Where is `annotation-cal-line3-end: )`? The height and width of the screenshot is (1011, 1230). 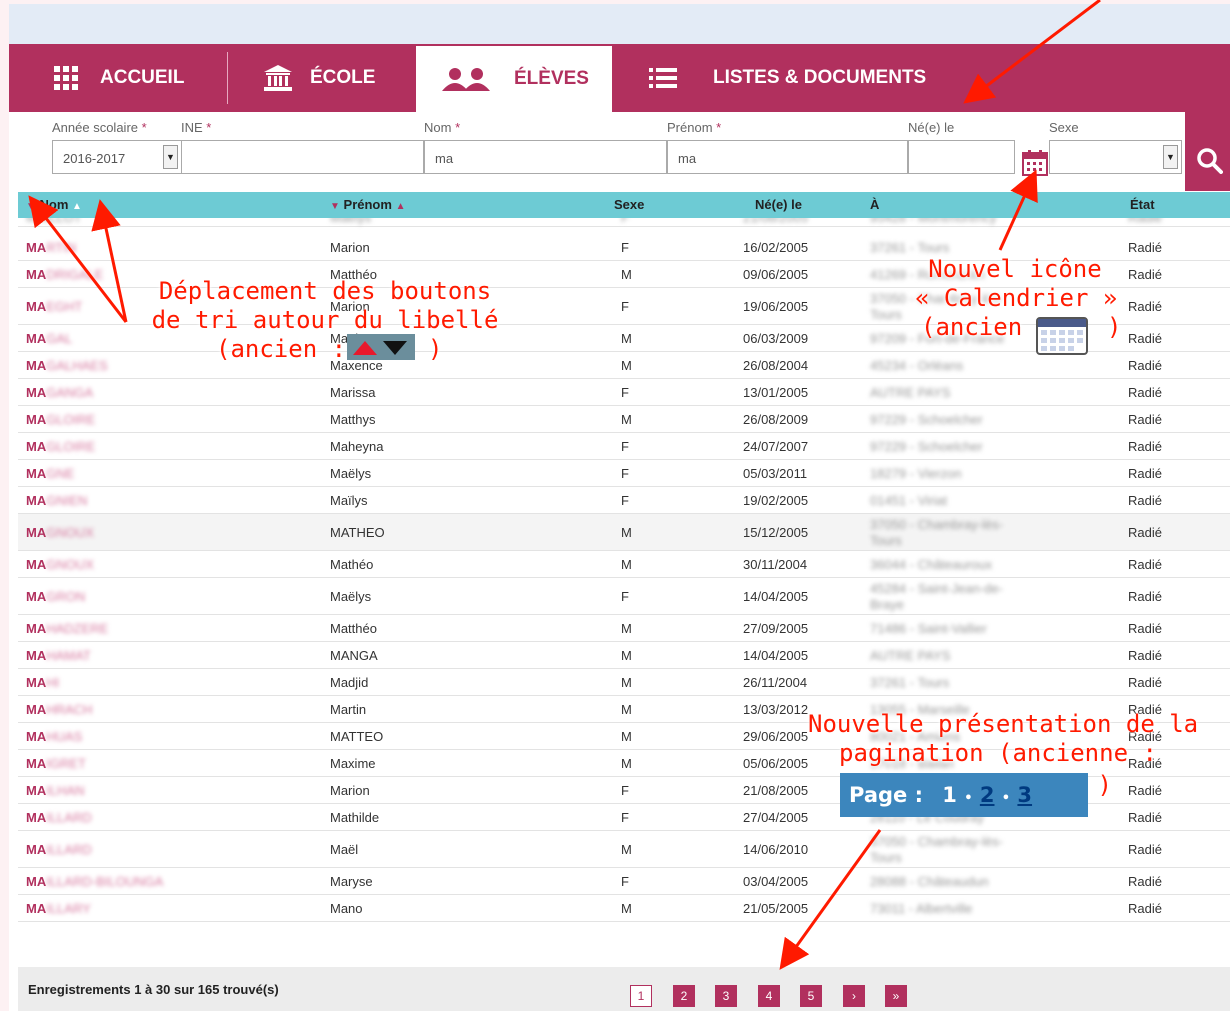 annotation-cal-line3-end: ) is located at coordinates (1114, 327).